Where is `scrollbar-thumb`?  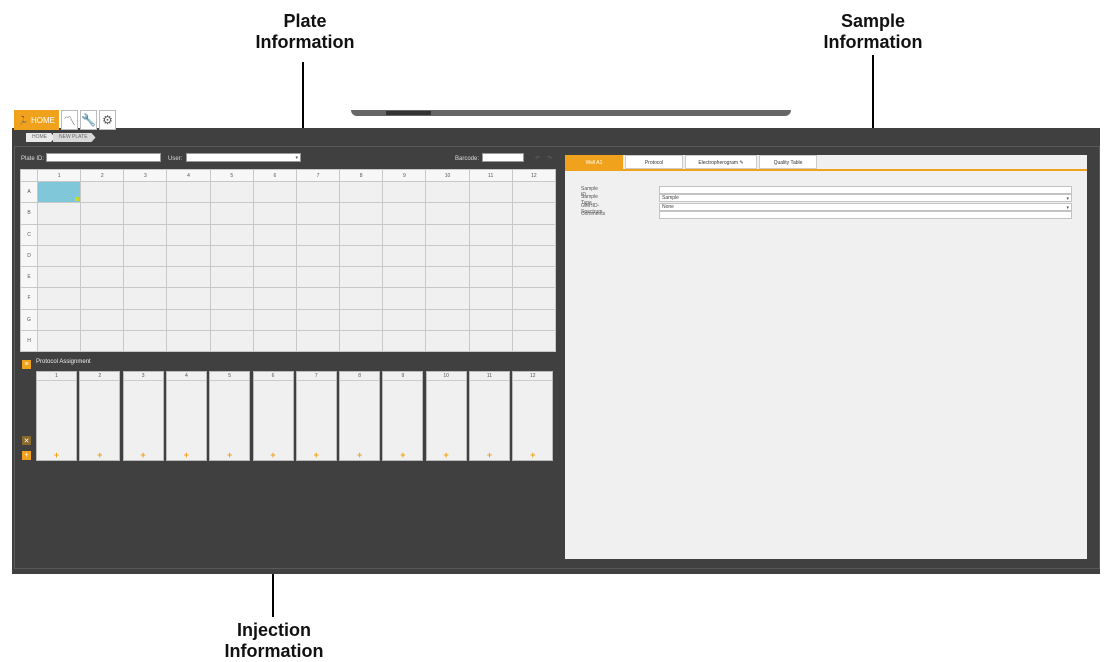 scrollbar-thumb is located at coordinates (408, 113).